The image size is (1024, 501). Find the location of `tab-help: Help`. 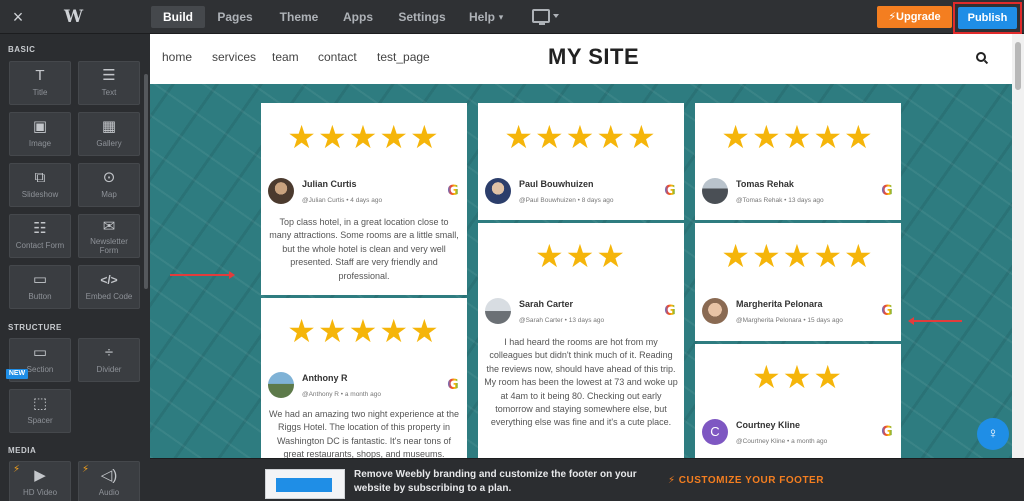

tab-help: Help is located at coordinates (482, 17).